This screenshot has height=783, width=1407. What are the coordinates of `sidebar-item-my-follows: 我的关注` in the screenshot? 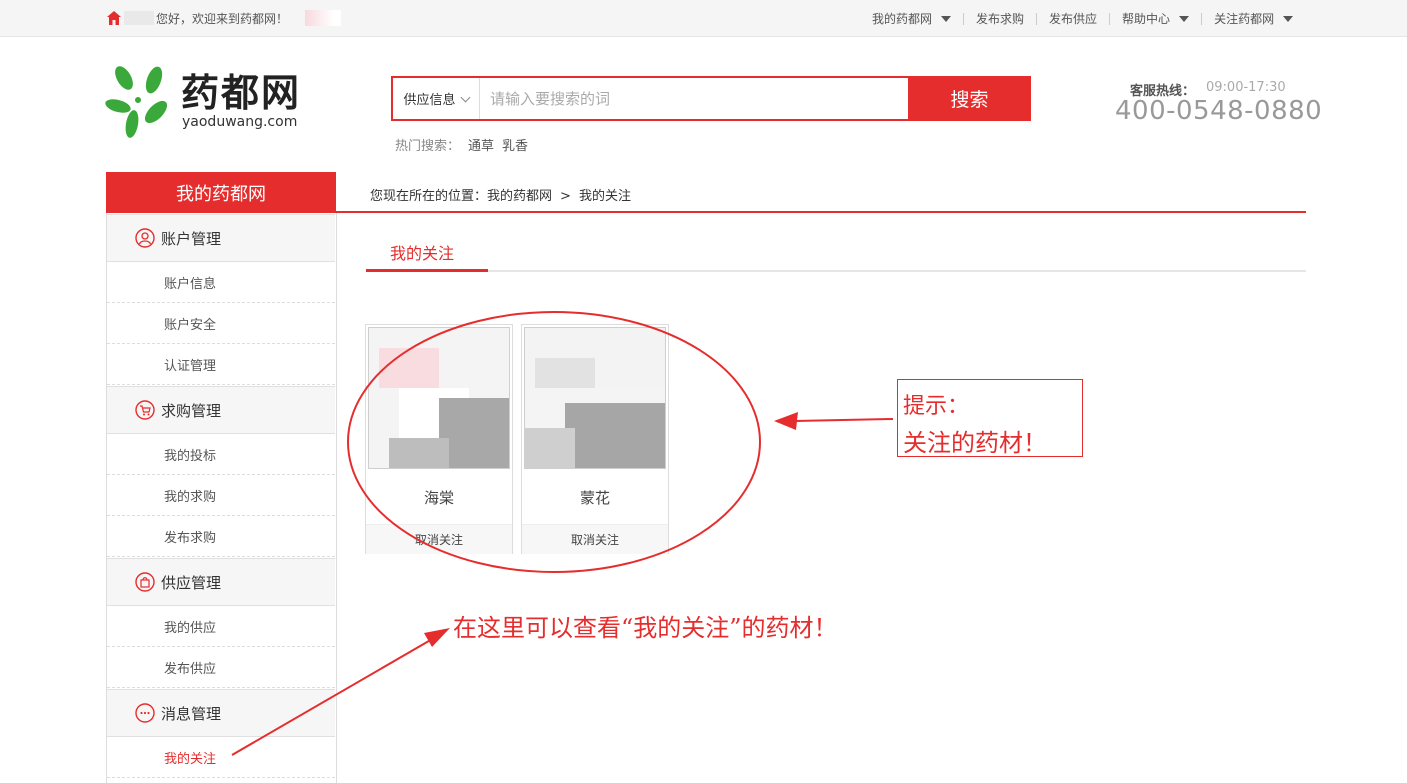 It's located at (221, 757).